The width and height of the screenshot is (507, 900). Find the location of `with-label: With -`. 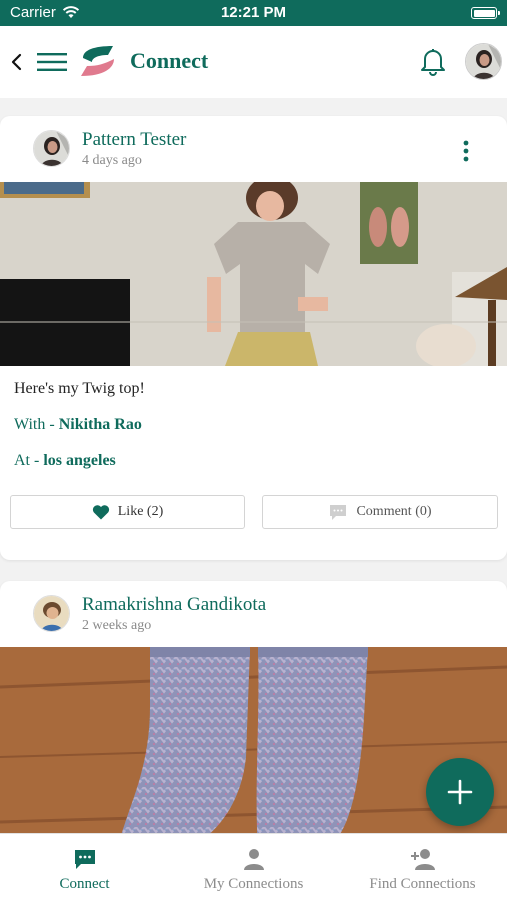

with-label: With - is located at coordinates (34, 424).